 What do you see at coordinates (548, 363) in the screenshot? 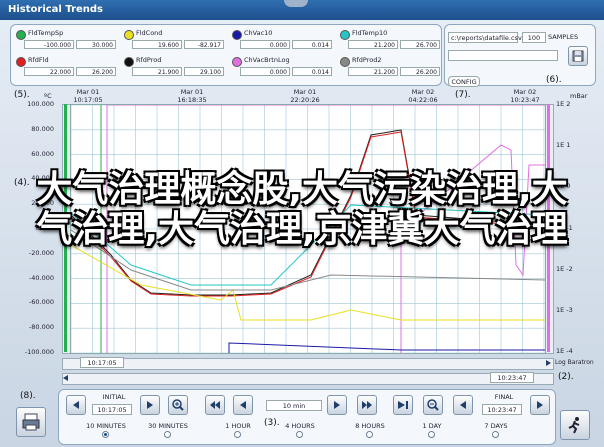
I see `scroll-right-arrow-icon` at bounding box center [548, 363].